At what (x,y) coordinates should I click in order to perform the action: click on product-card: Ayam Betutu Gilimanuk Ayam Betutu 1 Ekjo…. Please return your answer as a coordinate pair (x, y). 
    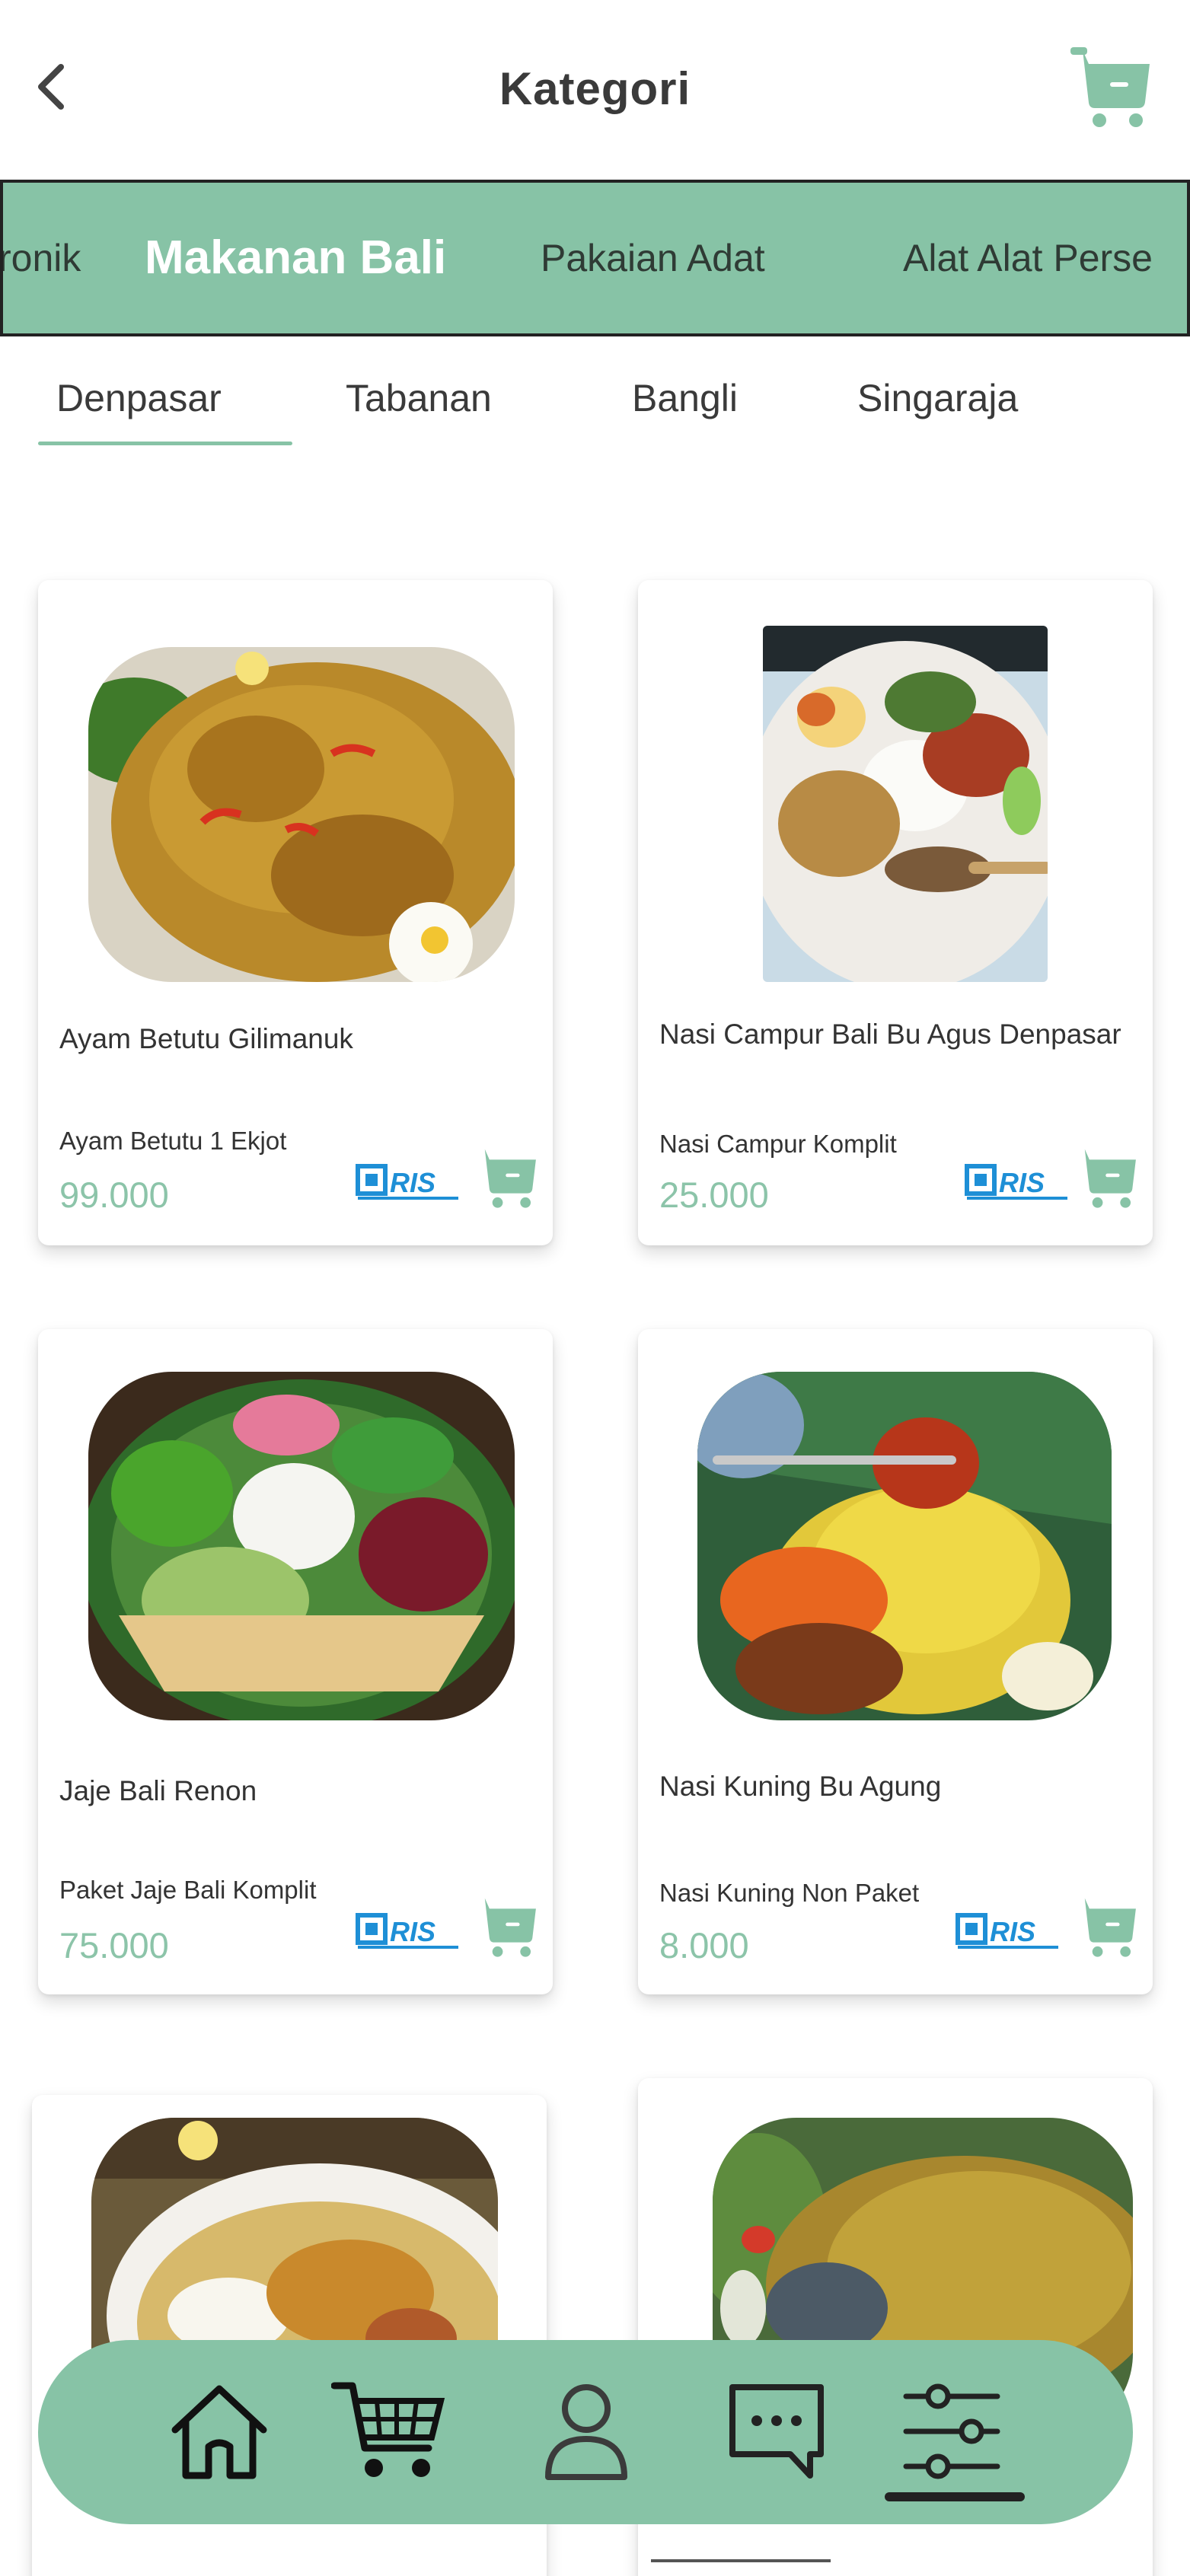
    Looking at the image, I should click on (295, 912).